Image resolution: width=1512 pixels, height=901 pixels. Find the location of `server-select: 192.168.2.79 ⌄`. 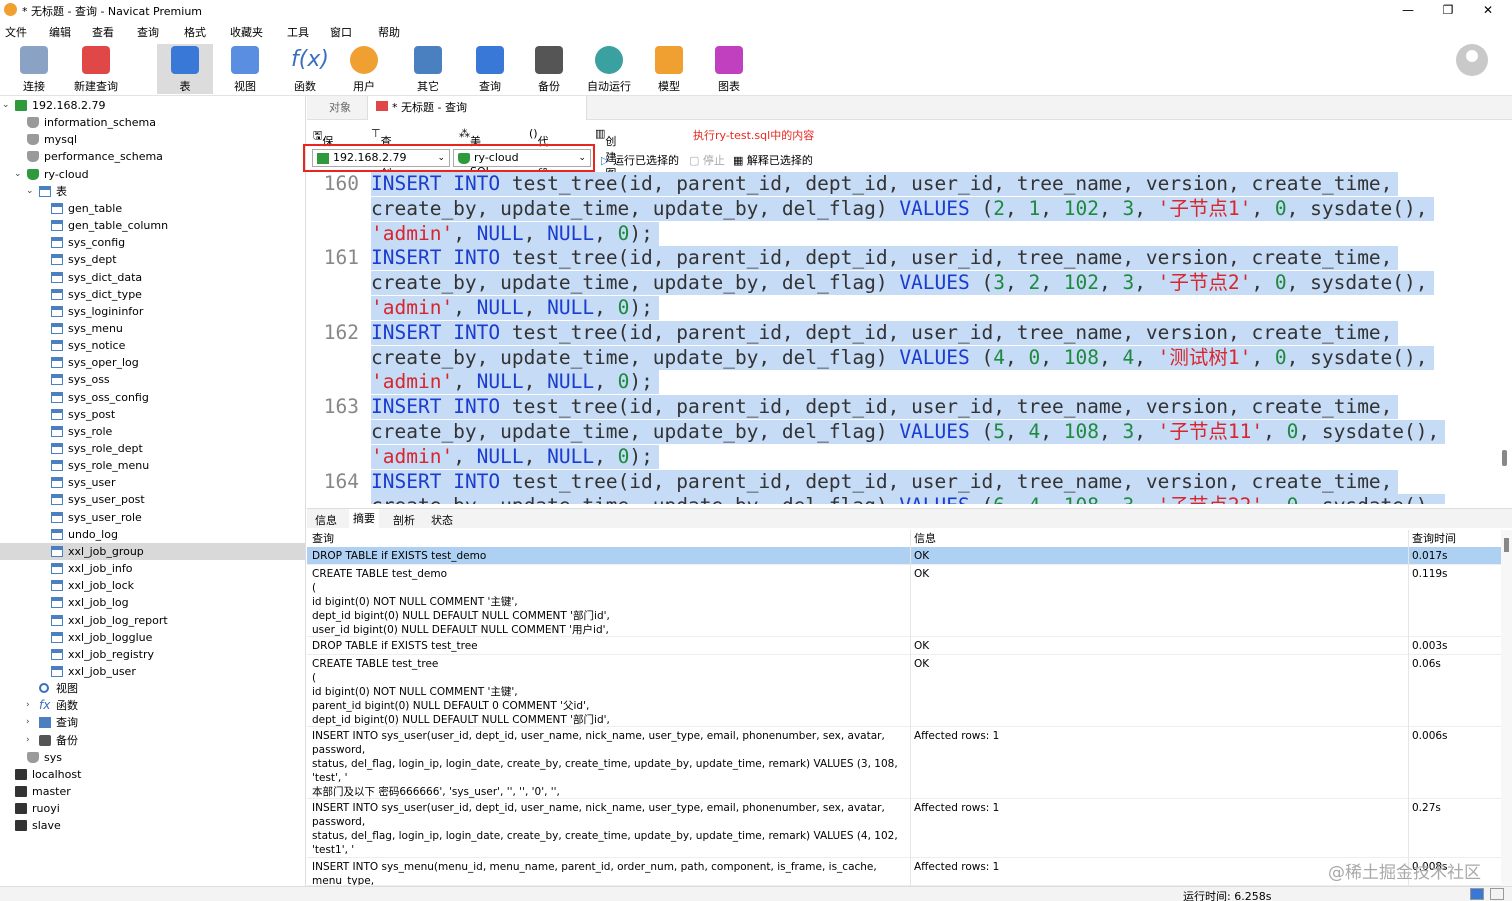

server-select: 192.168.2.79 ⌄ is located at coordinates (381, 158).